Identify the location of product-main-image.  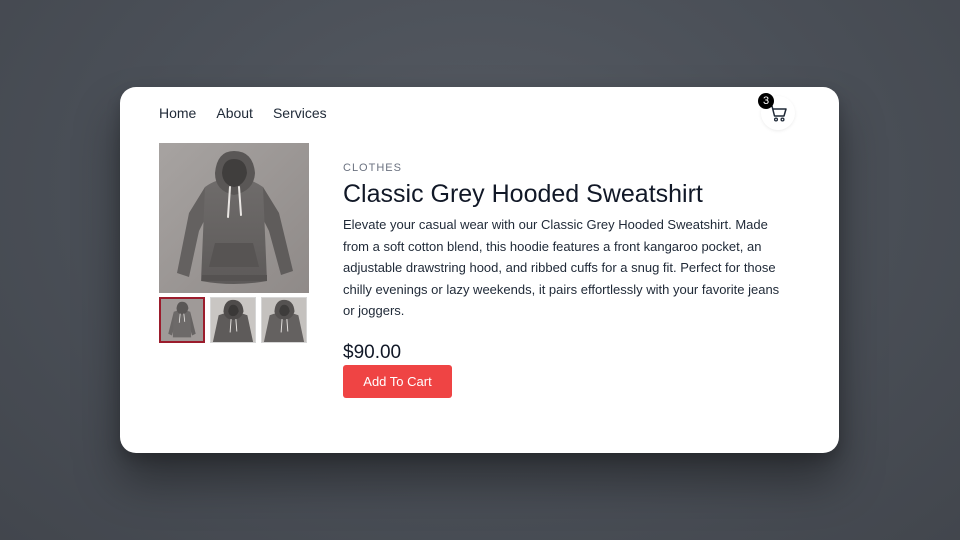
(234, 218).